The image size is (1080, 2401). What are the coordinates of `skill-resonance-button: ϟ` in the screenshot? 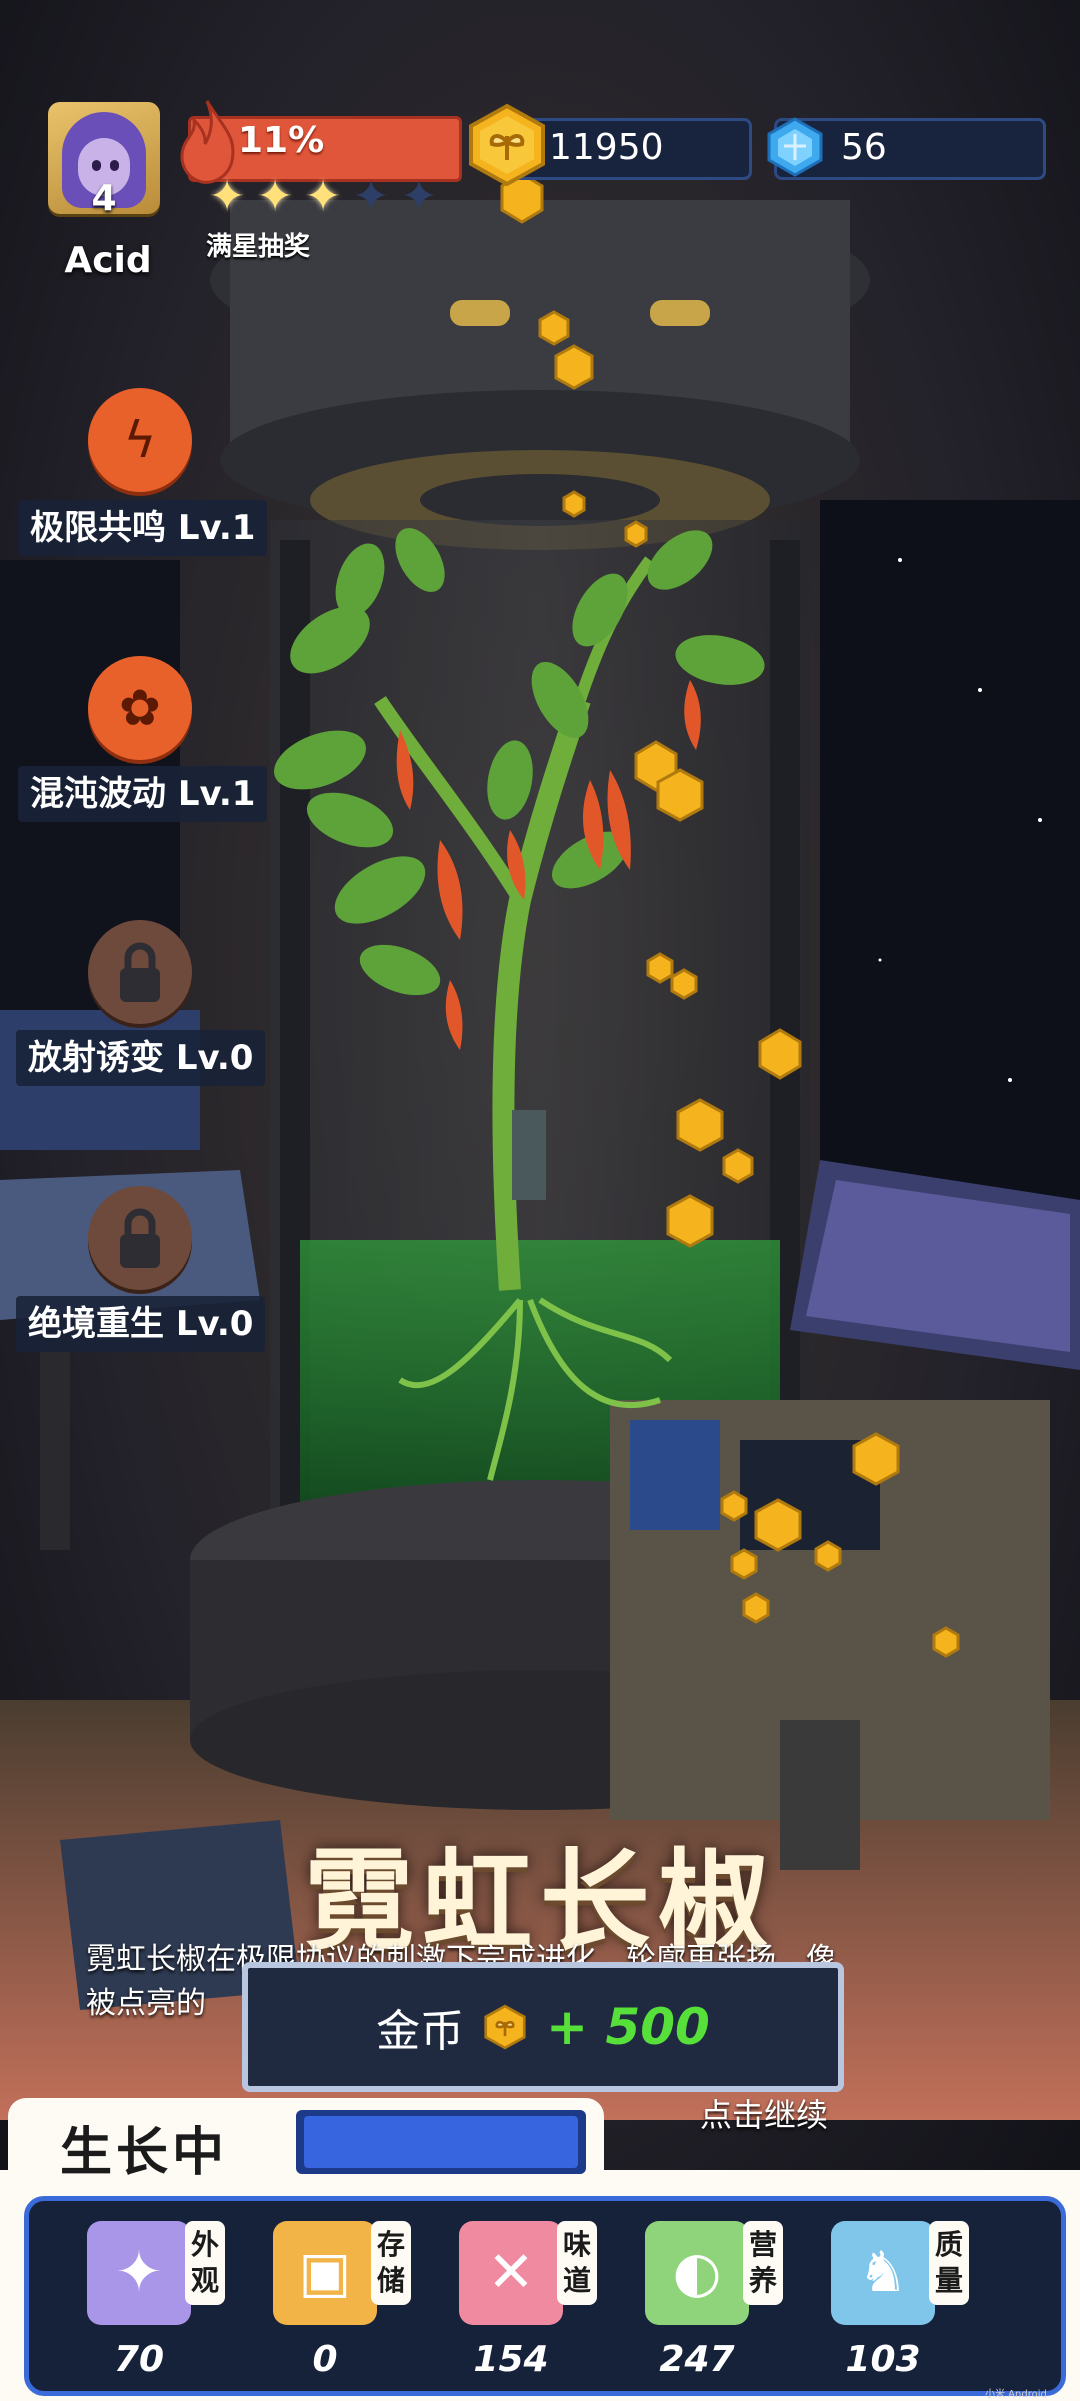 It's located at (140, 440).